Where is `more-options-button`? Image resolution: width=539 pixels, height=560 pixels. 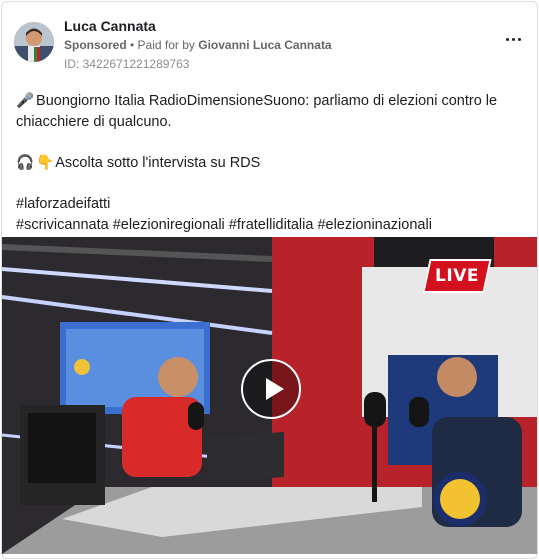
more-options-button is located at coordinates (514, 40).